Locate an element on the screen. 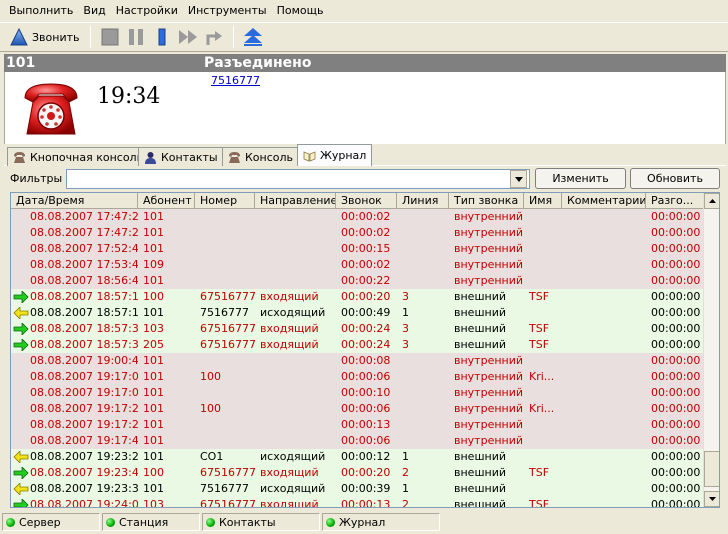  edit-filter-button: Изменить is located at coordinates (580, 178).